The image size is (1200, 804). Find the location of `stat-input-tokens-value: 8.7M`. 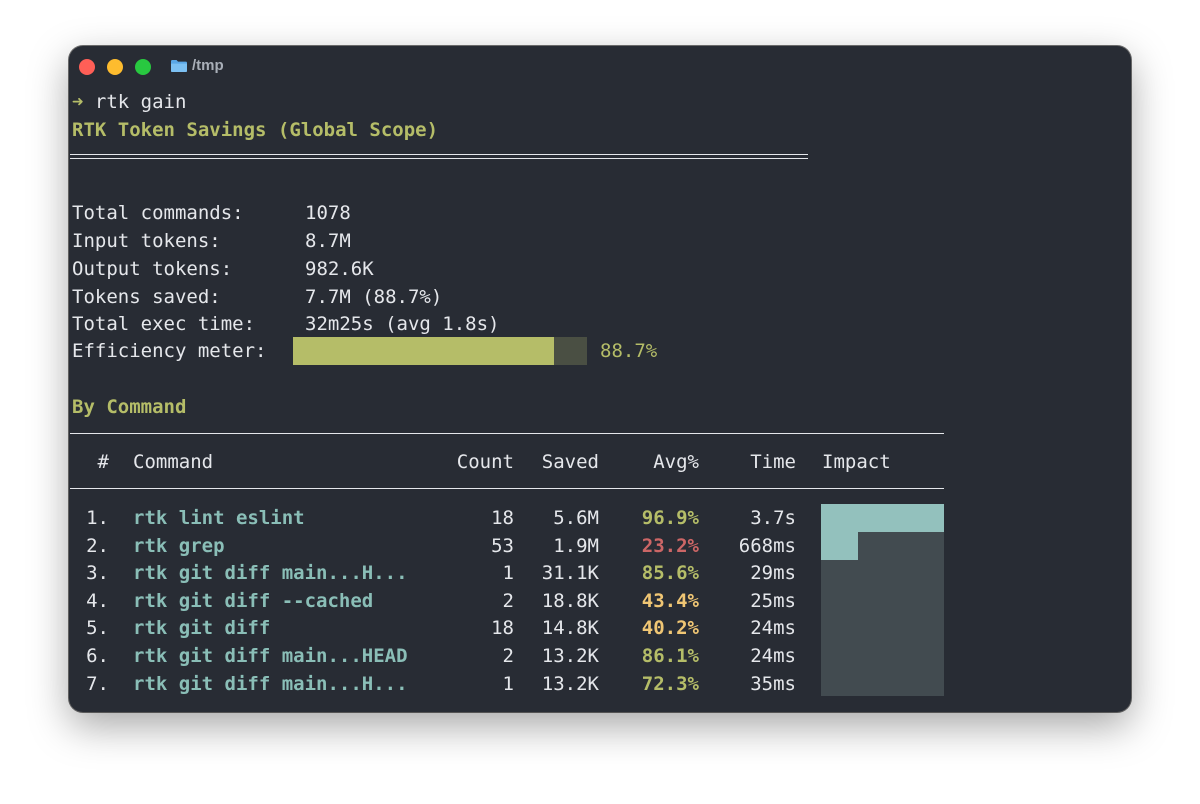

stat-input-tokens-value: 8.7M is located at coordinates (328, 241).